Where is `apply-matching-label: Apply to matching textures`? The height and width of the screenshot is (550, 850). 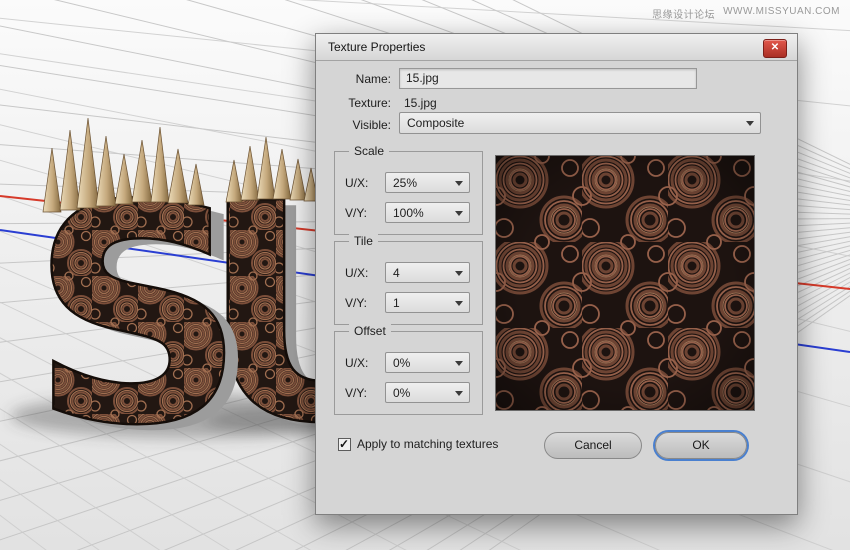 apply-matching-label: Apply to matching textures is located at coordinates (428, 444).